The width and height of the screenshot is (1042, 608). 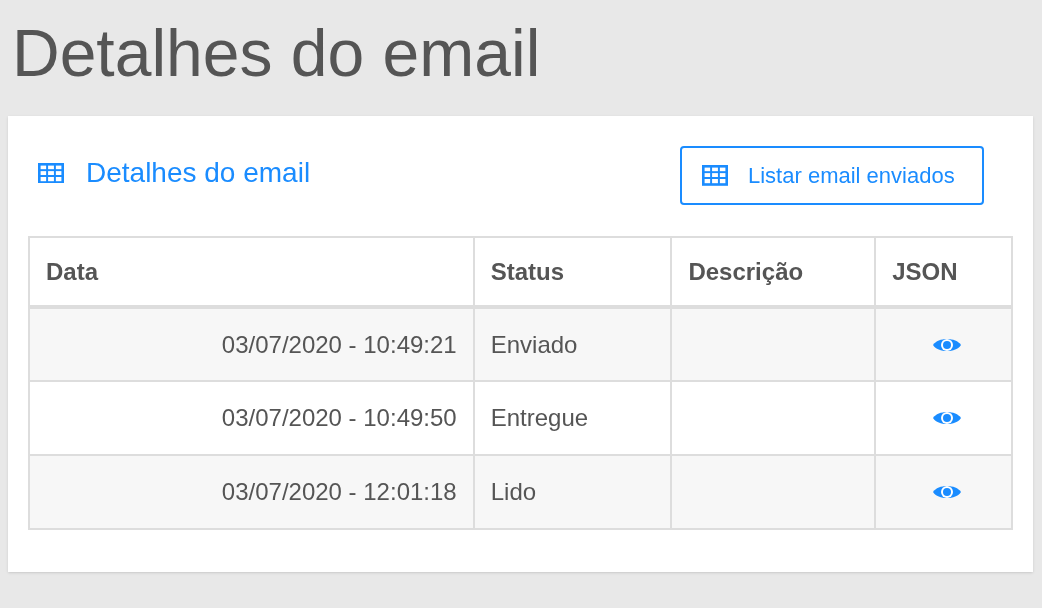 What do you see at coordinates (572, 492) in the screenshot?
I see `table-cell: Lido` at bounding box center [572, 492].